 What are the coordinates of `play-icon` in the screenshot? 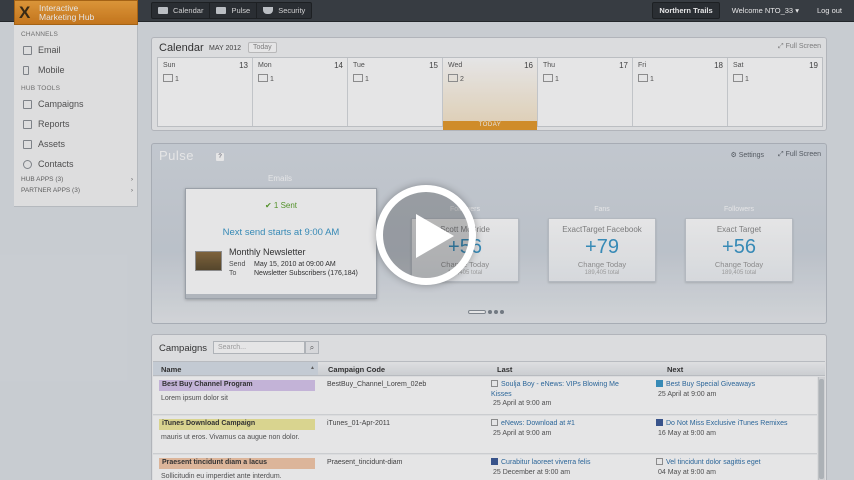 It's located at (426, 235).